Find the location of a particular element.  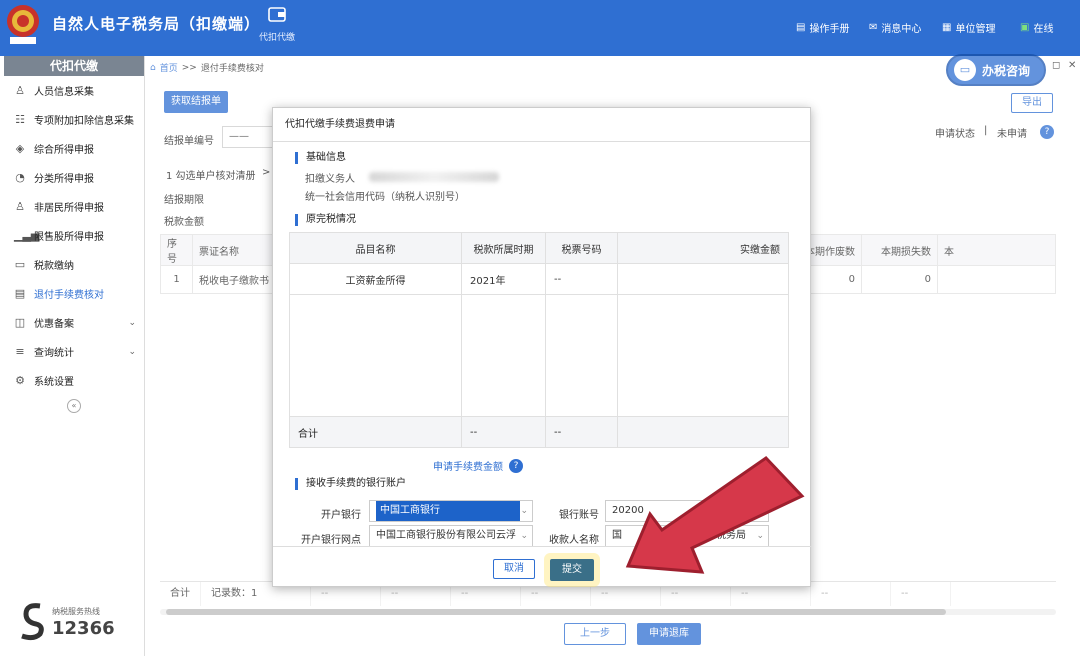

bank-label: 开户银行 is located at coordinates (341, 515).